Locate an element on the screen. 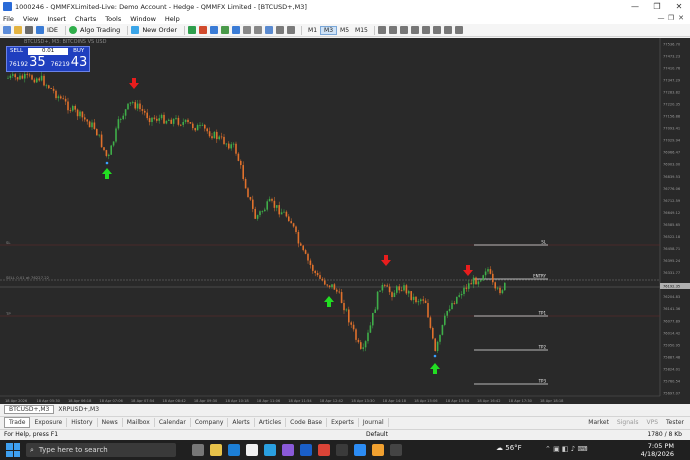  buy-button: BUY is located at coordinates (78, 51).